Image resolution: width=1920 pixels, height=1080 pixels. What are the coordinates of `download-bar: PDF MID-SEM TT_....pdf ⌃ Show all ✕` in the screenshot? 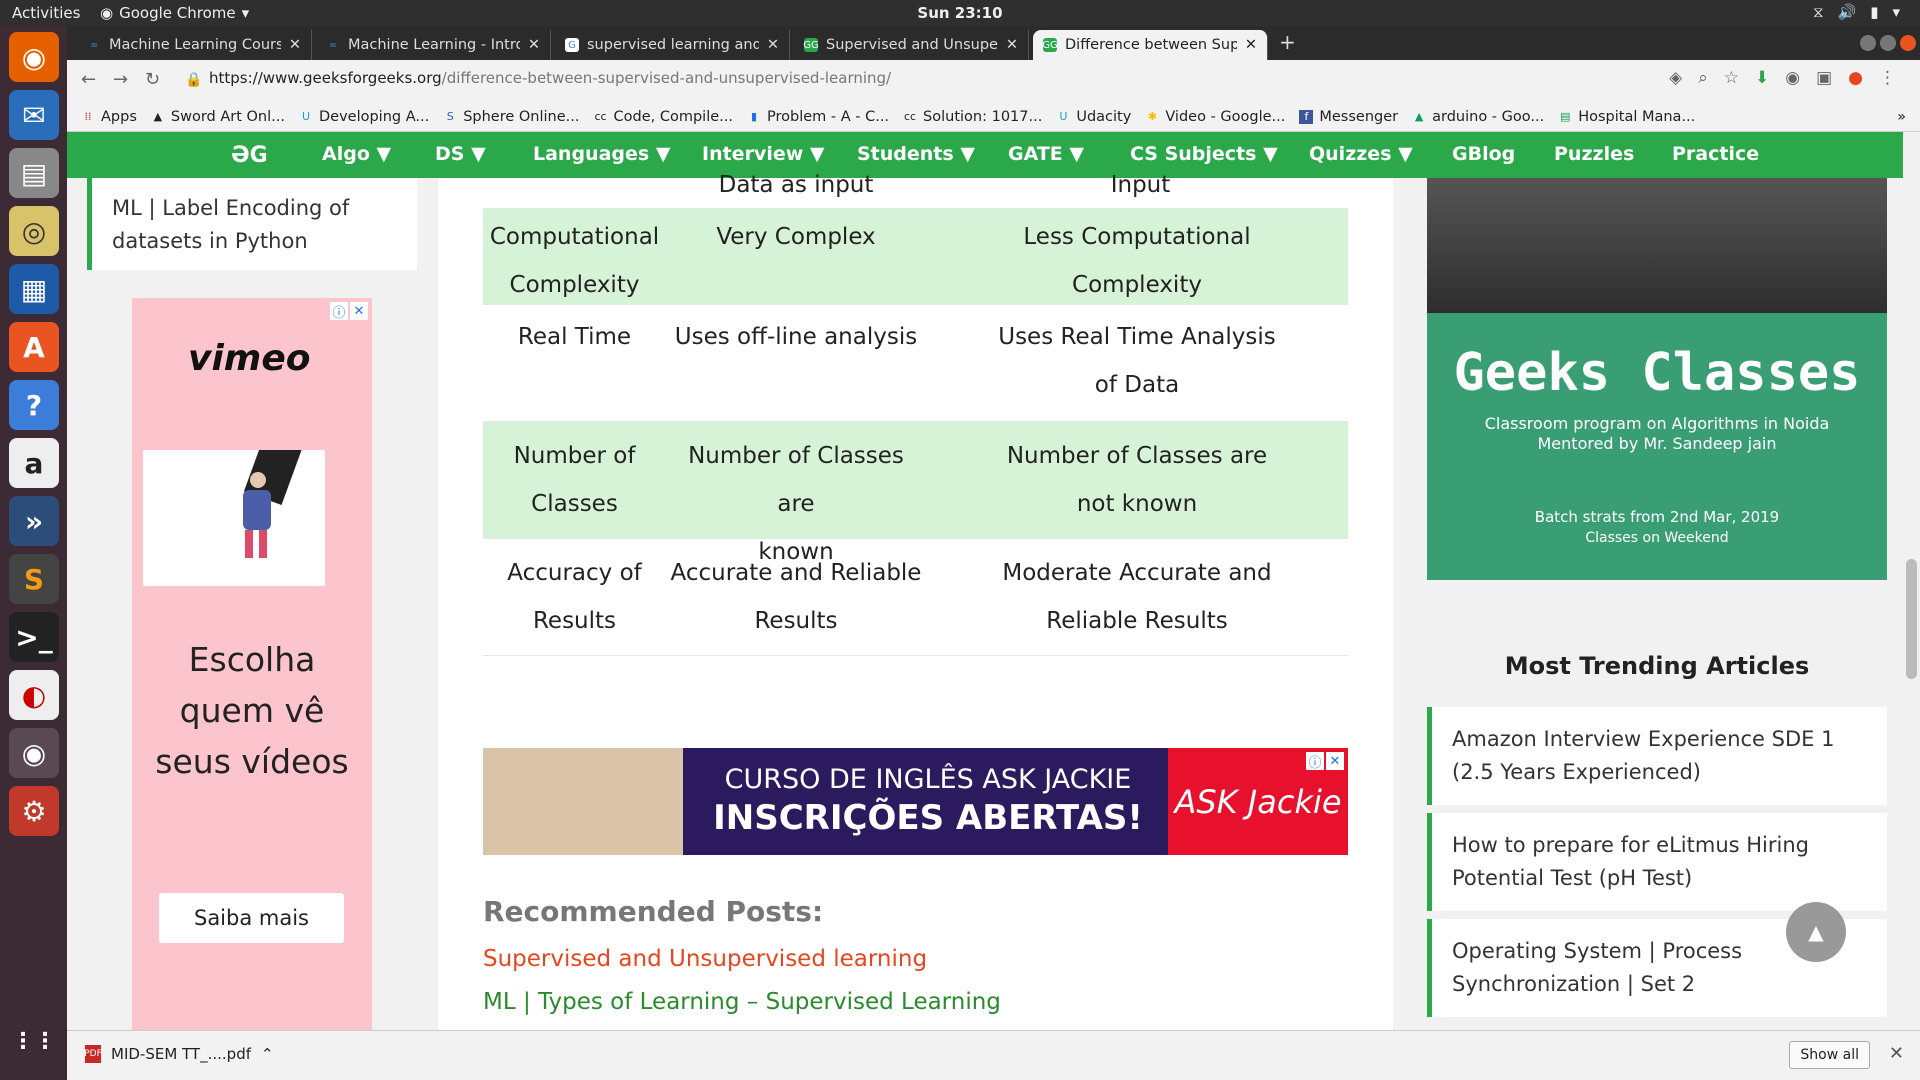 It's located at (993, 1055).